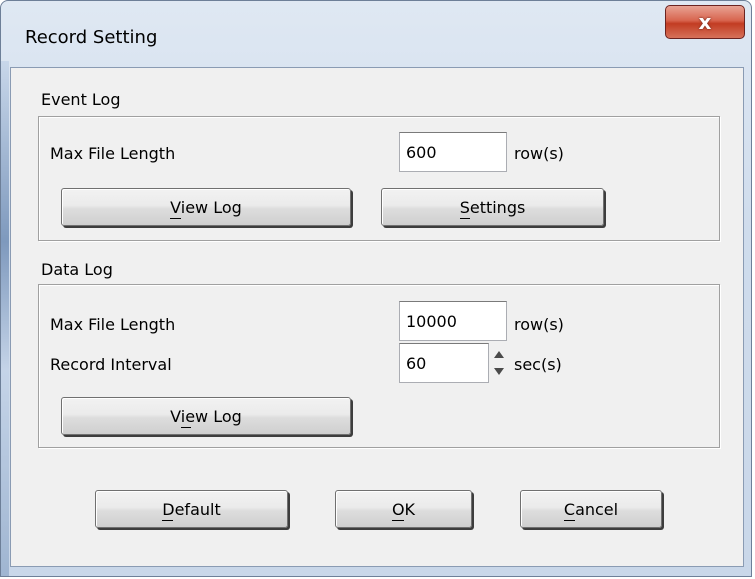 Image resolution: width=755 pixels, height=579 pixels. Describe the element at coordinates (539, 153) in the screenshot. I see `event-log-unit-label: row(s)` at that location.